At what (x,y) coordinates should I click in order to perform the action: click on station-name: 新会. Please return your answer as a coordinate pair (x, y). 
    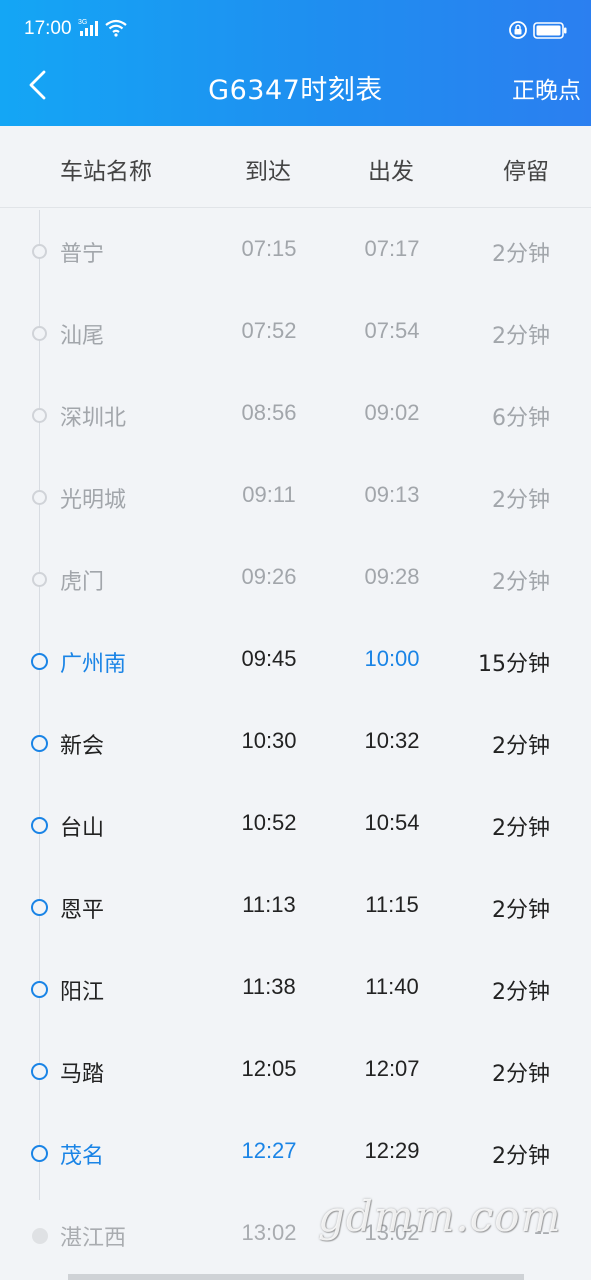
    Looking at the image, I should click on (82, 746).